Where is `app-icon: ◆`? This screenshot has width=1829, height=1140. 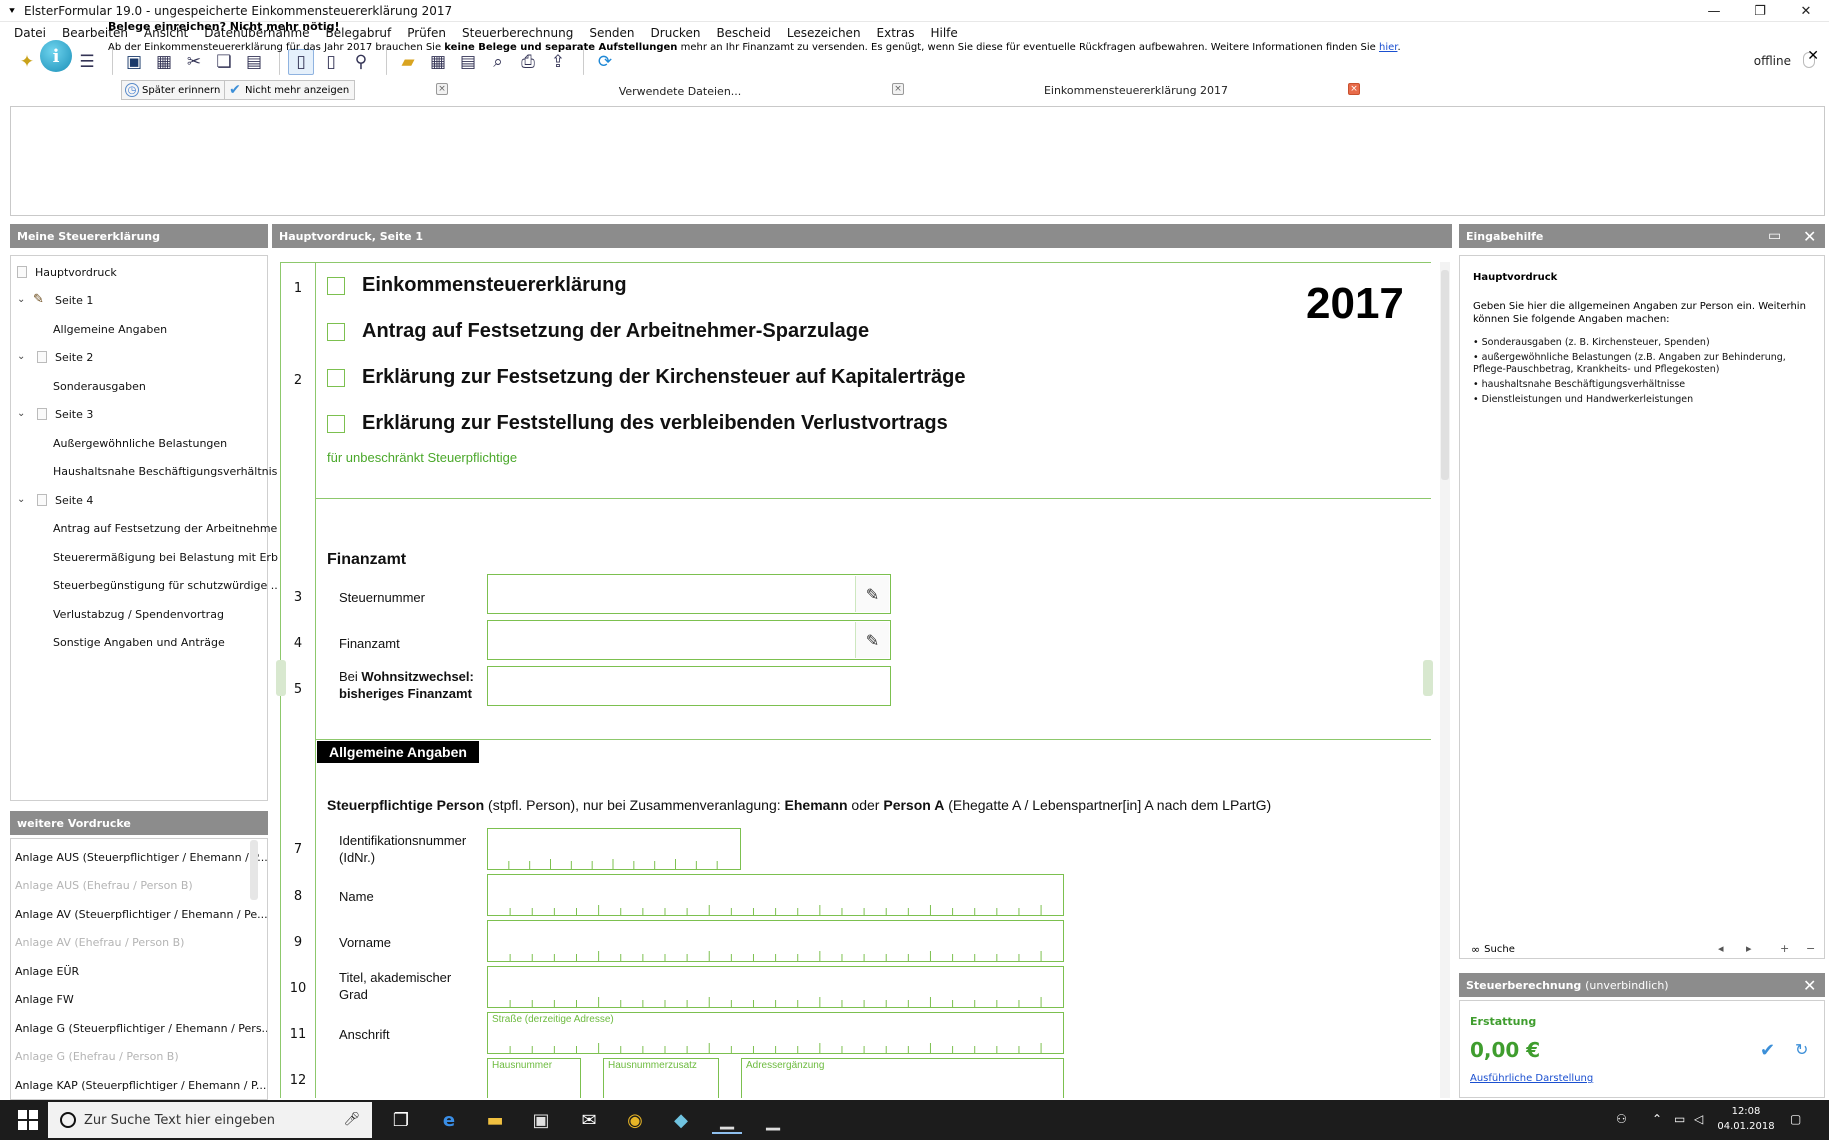
app-icon: ◆ is located at coordinates (681, 1120).